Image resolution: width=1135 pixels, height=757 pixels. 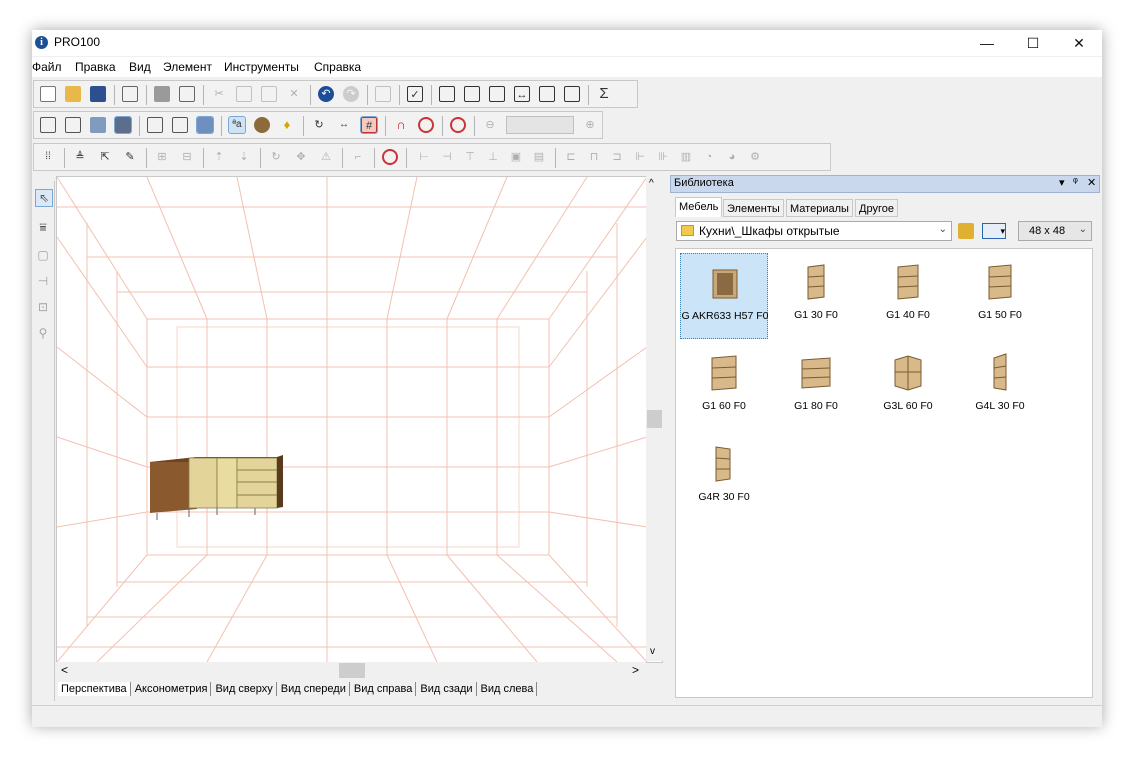 What do you see at coordinates (43, 281) in the screenshot?
I see `dimension-tool-icon: ⊣` at bounding box center [43, 281].